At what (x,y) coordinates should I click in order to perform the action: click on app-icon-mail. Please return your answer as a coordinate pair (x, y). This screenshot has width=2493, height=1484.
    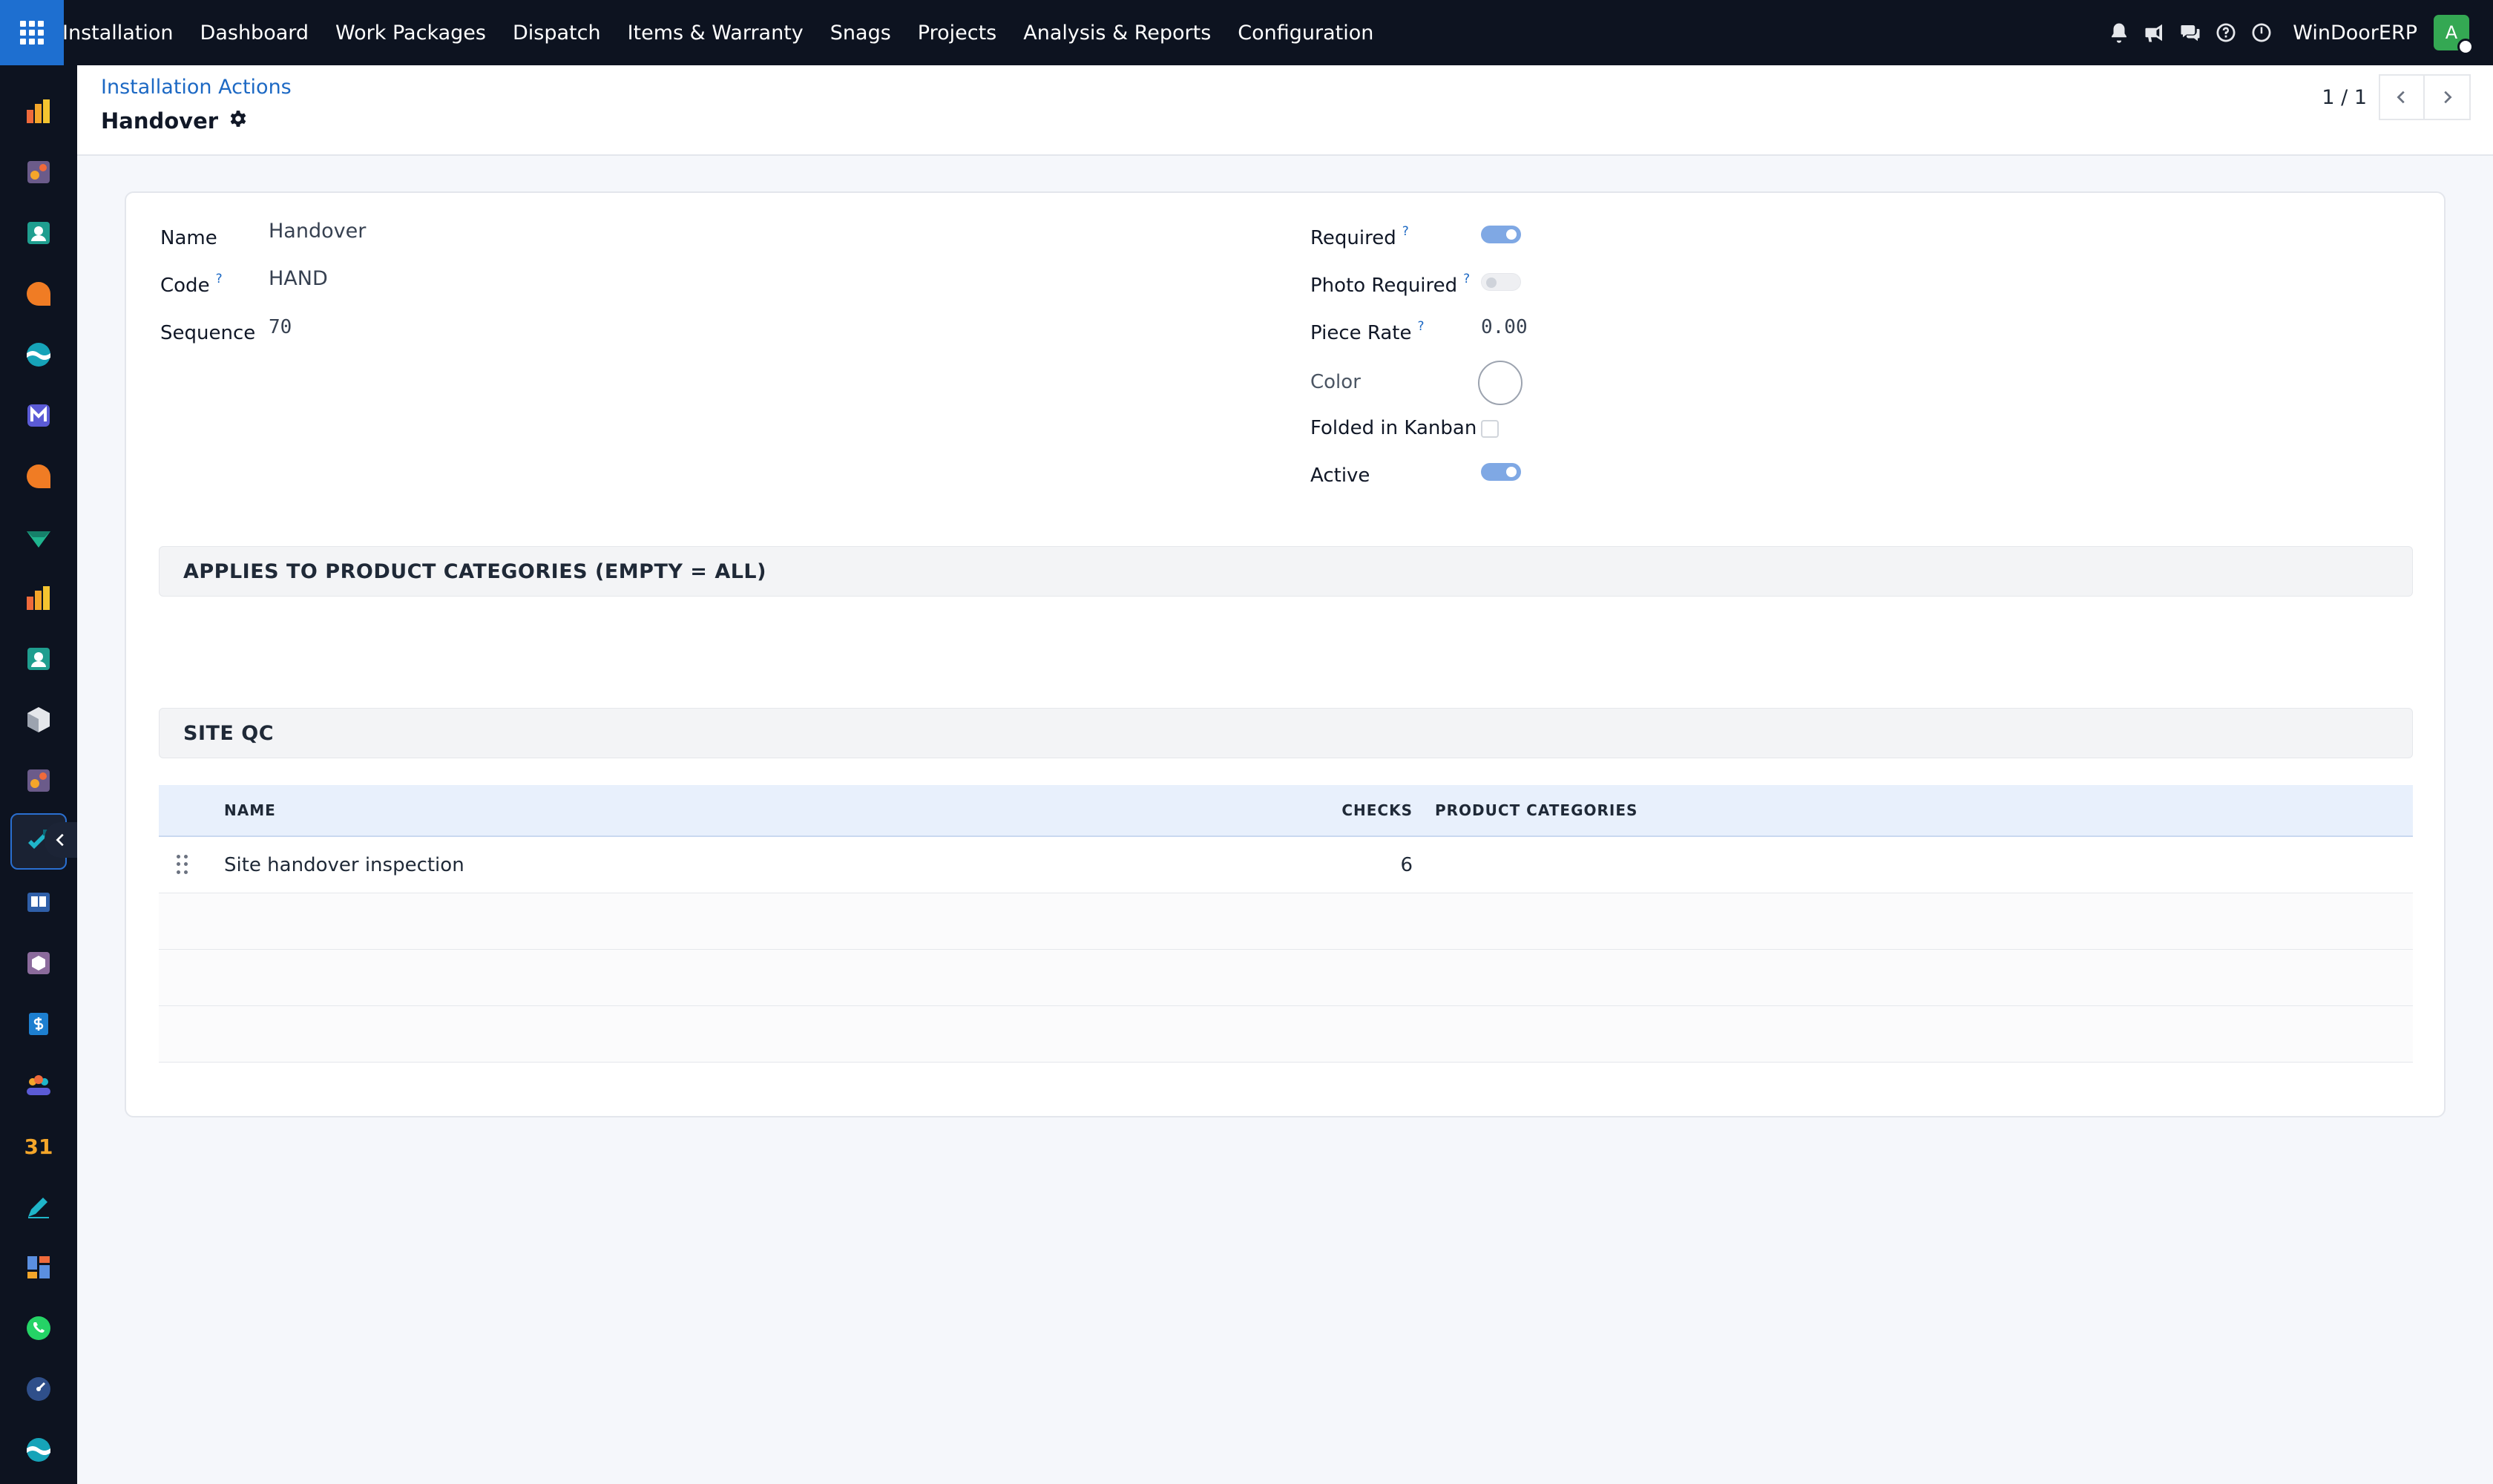
    Looking at the image, I should click on (38, 415).